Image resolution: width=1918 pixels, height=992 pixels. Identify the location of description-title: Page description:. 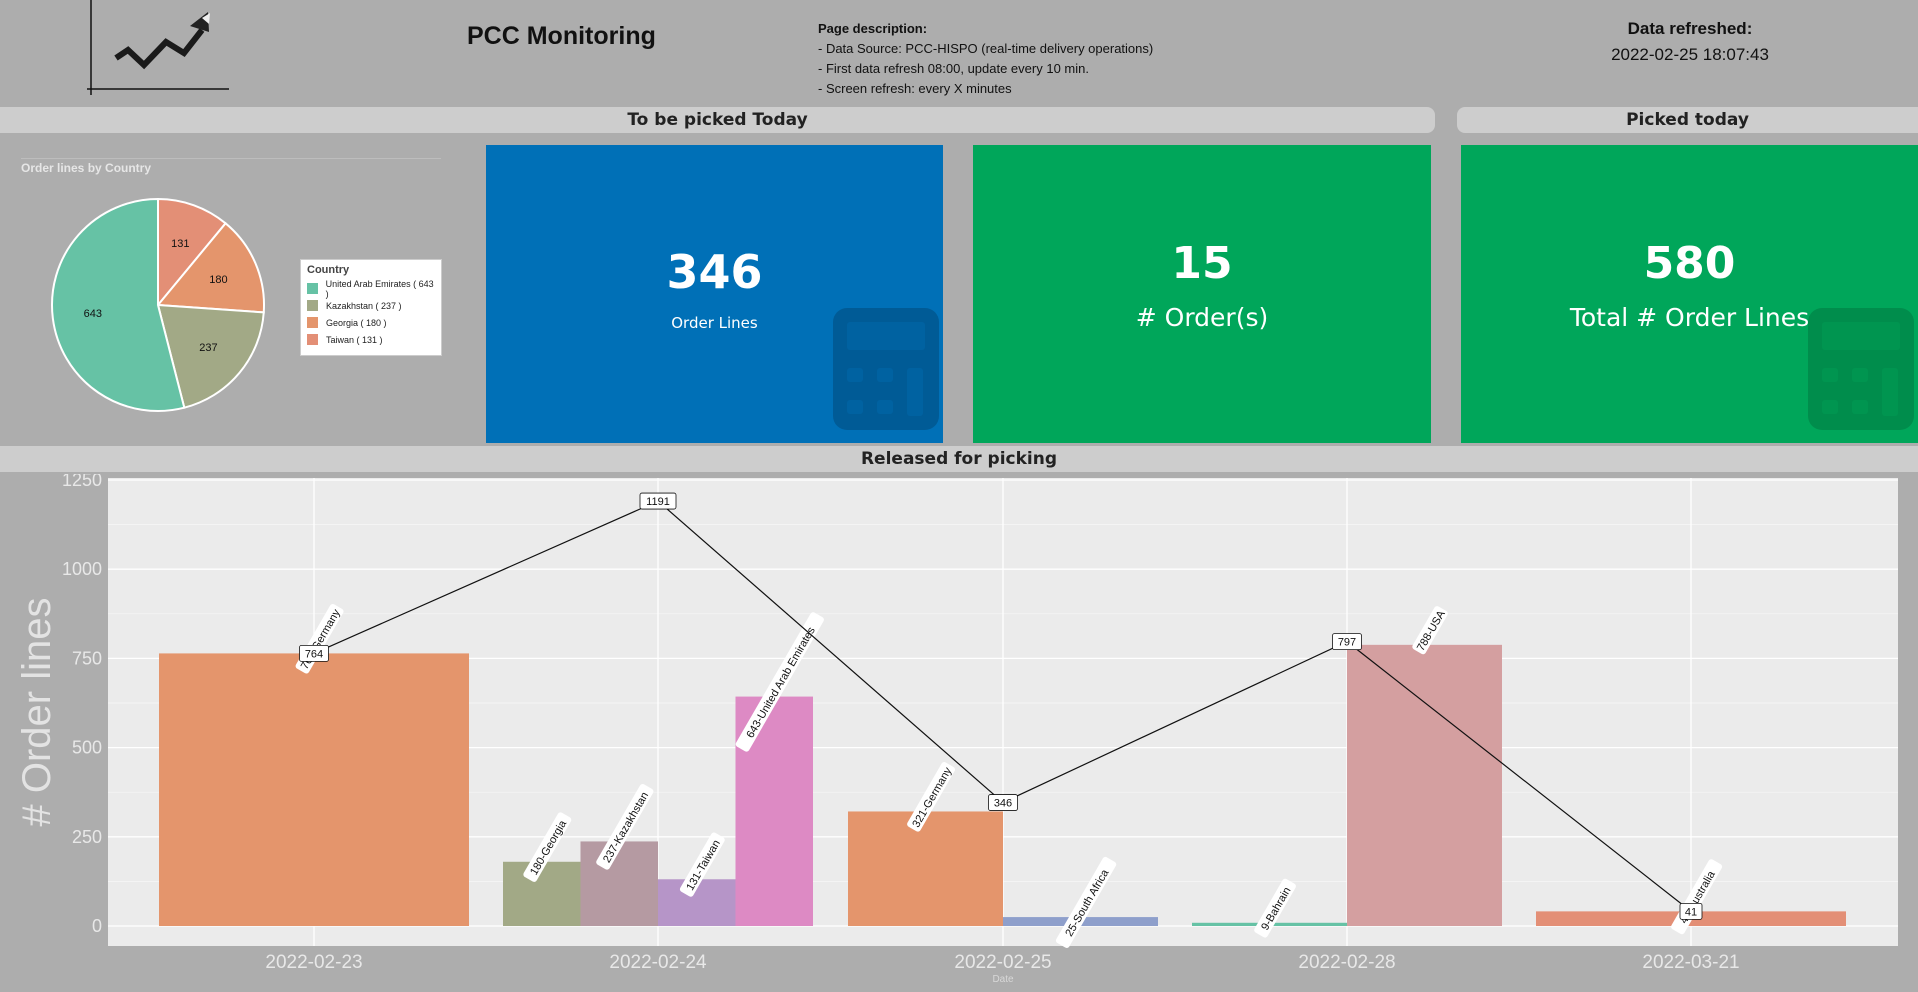
(873, 28).